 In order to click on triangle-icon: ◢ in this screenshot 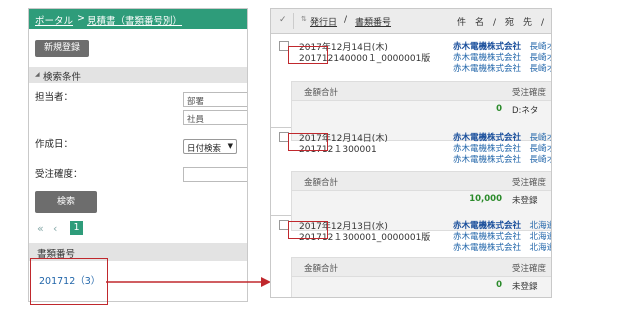, I will do `click(37, 74)`.